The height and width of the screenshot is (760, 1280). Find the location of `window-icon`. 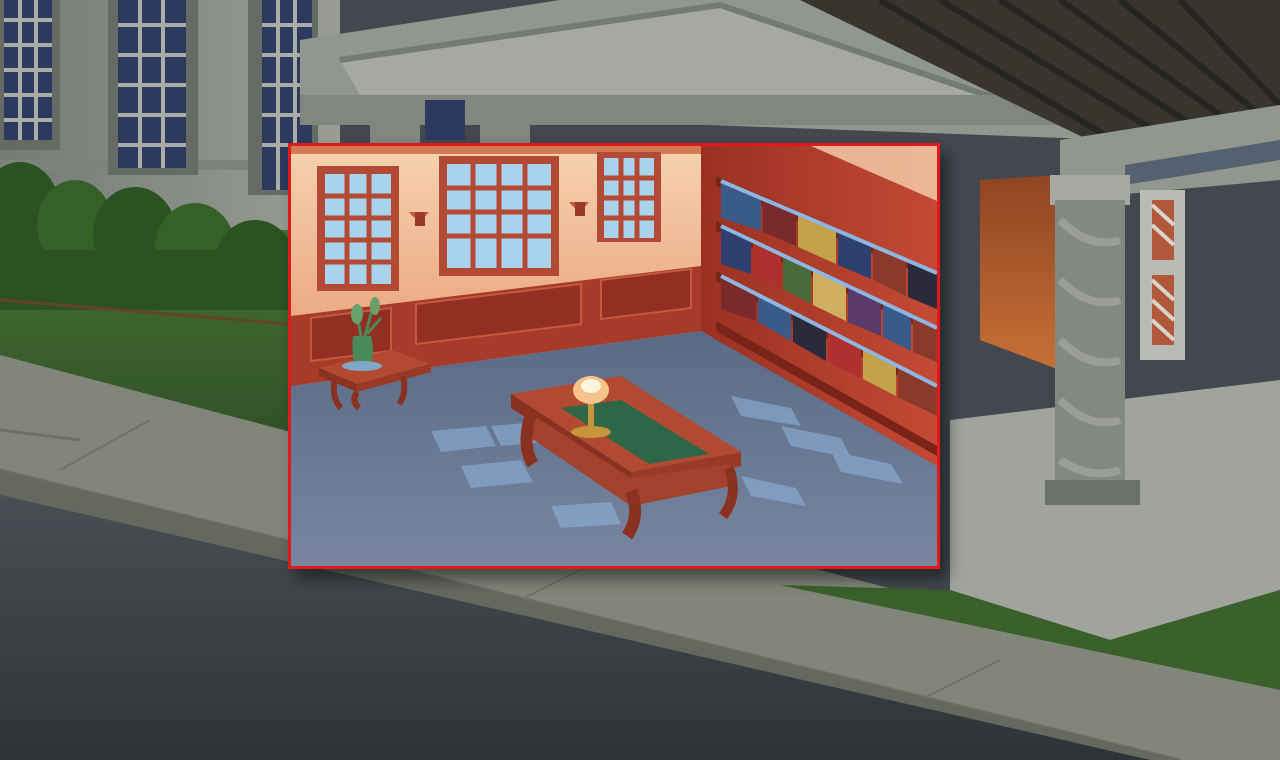

window-icon is located at coordinates (358, 228).